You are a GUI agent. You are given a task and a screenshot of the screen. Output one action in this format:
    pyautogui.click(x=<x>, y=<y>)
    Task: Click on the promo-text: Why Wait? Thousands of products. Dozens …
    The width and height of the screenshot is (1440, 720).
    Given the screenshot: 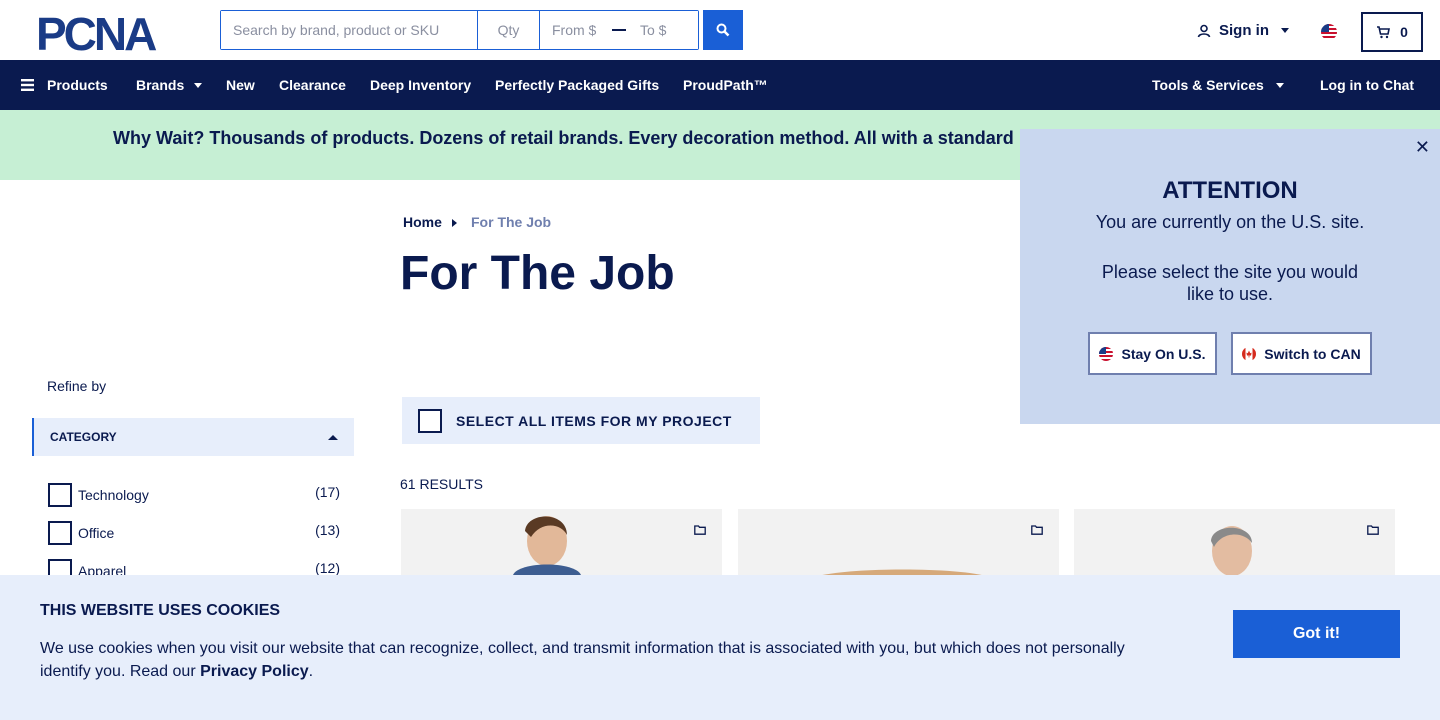 What is the action you would take?
    pyautogui.click(x=563, y=138)
    